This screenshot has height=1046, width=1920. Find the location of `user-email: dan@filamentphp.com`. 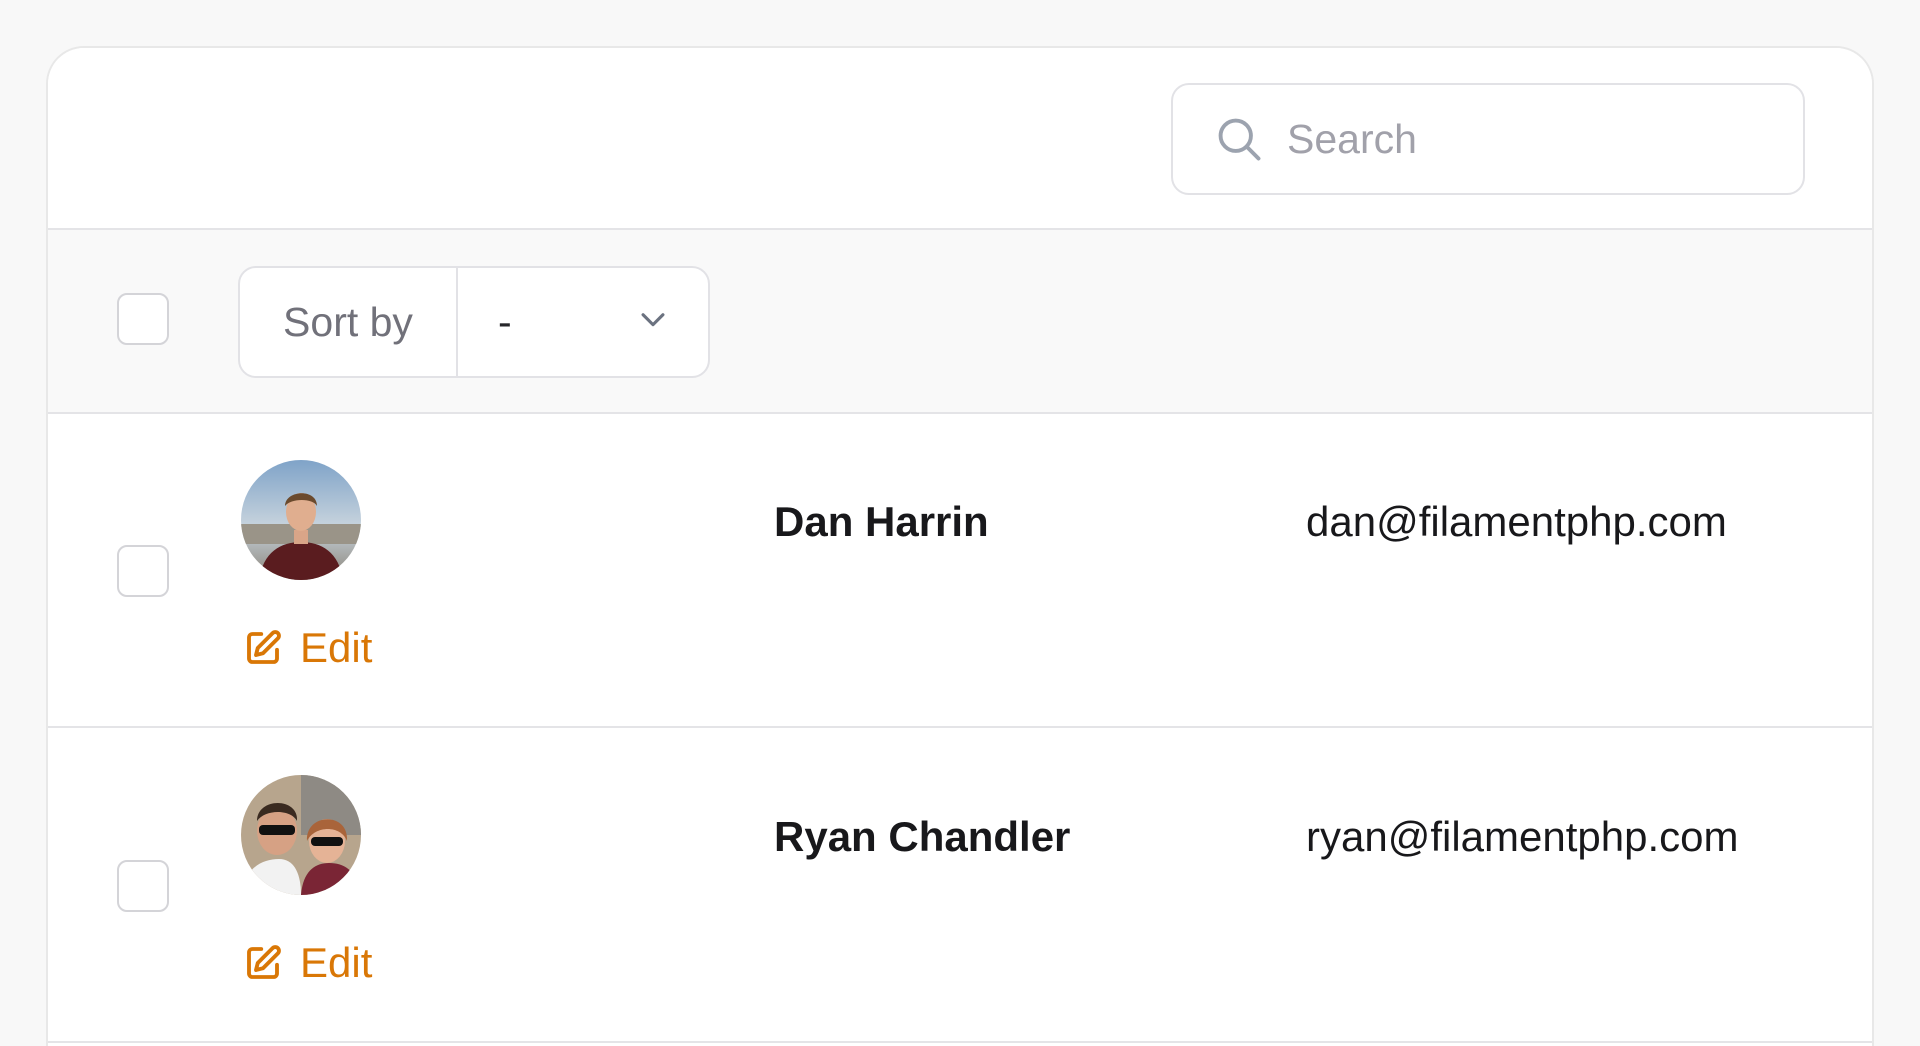

user-email: dan@filamentphp.com is located at coordinates (1516, 521).